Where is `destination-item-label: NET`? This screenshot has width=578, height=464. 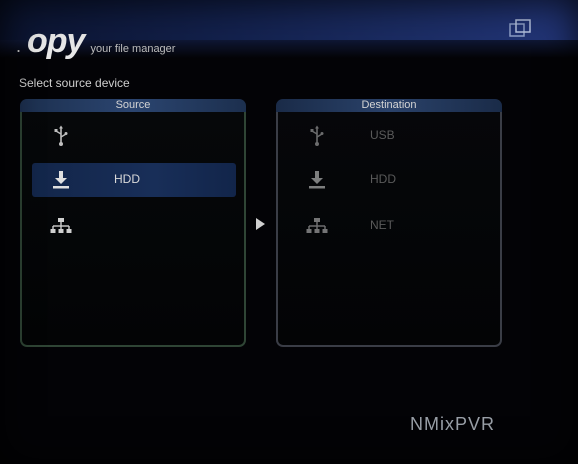 destination-item-label: NET is located at coordinates (382, 225).